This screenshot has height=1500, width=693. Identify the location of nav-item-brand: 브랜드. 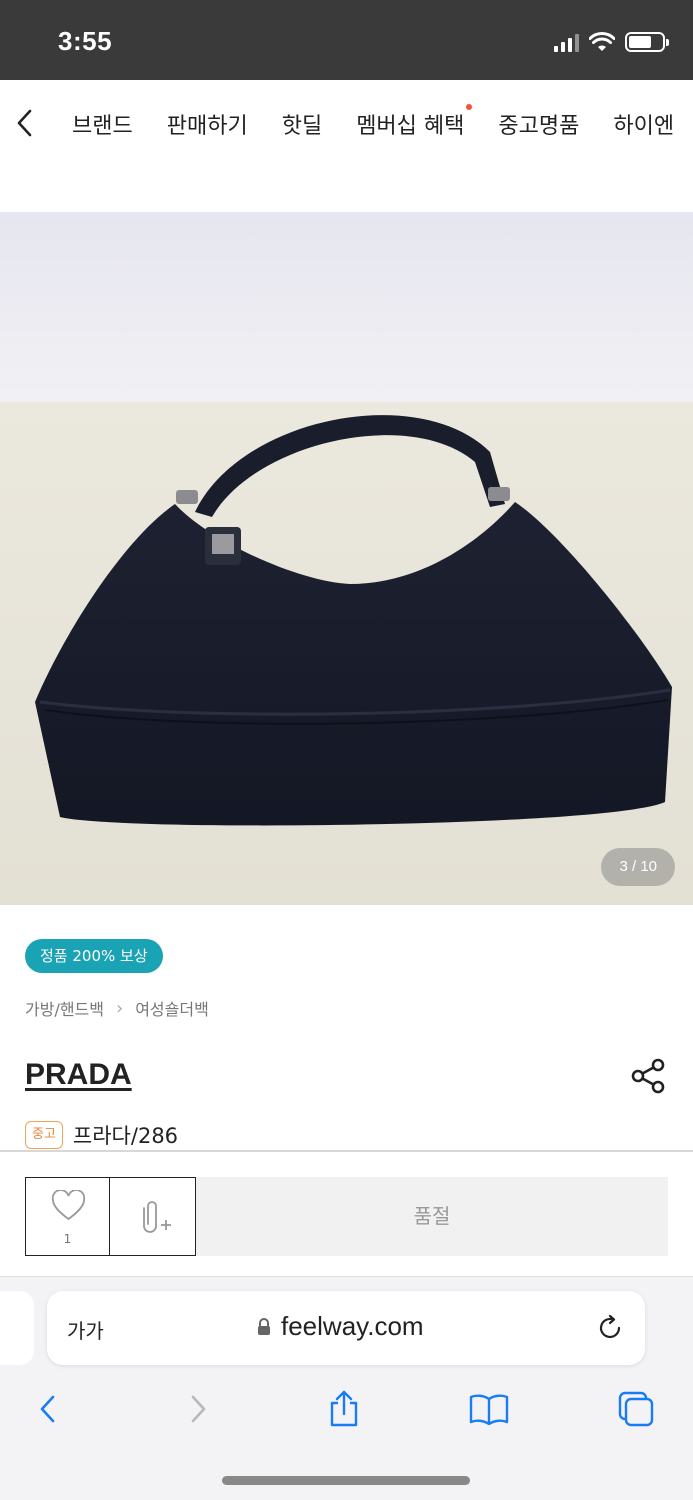
(102, 124).